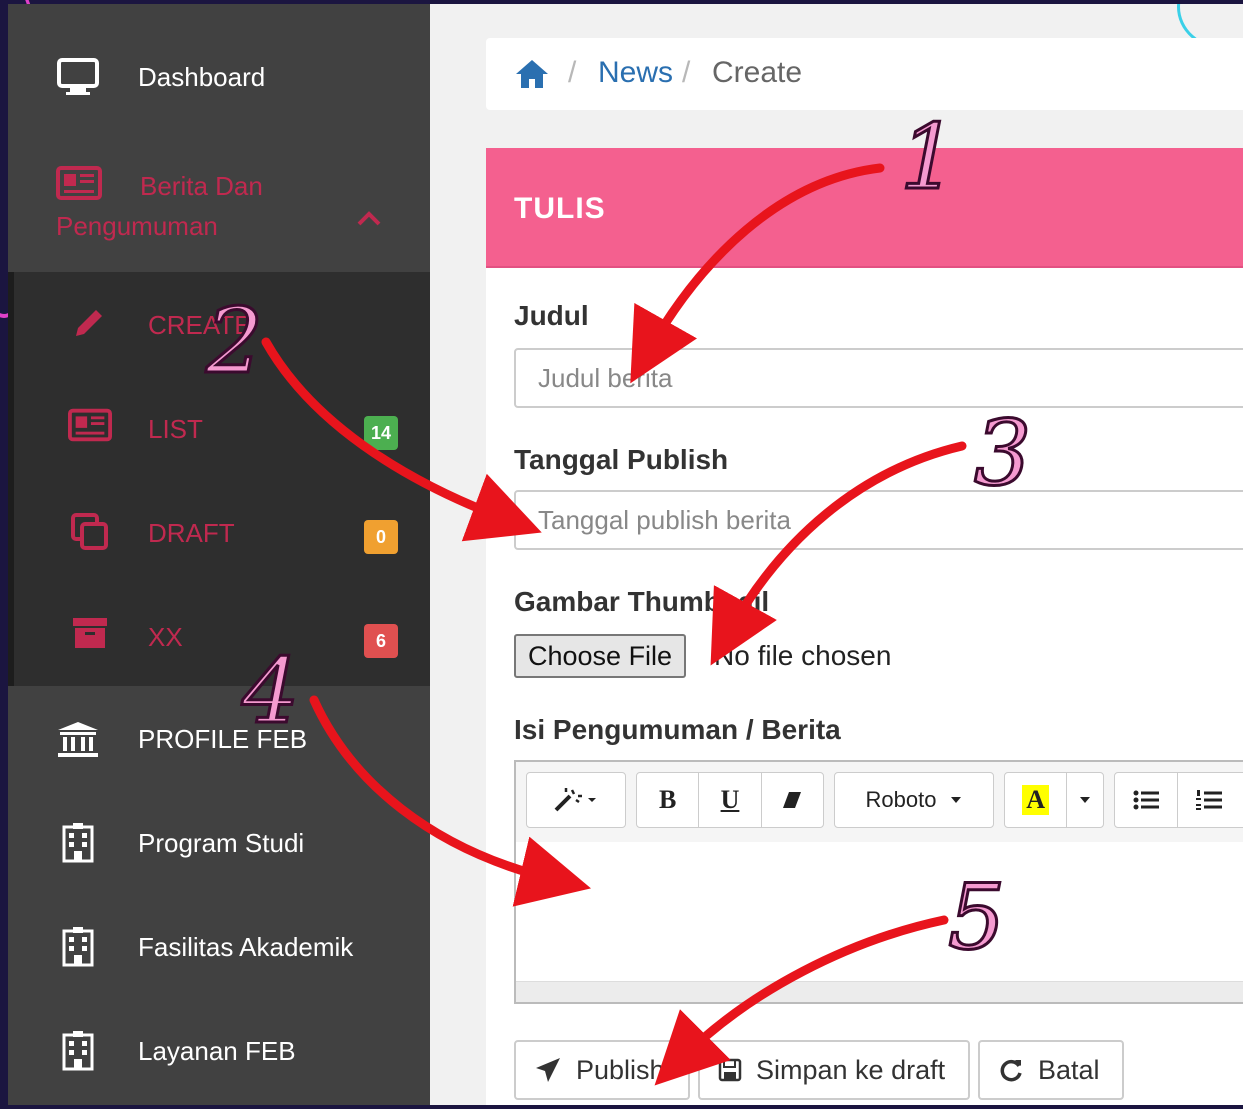 The height and width of the screenshot is (1109, 1243). I want to click on copy-icon, so click(90, 532).